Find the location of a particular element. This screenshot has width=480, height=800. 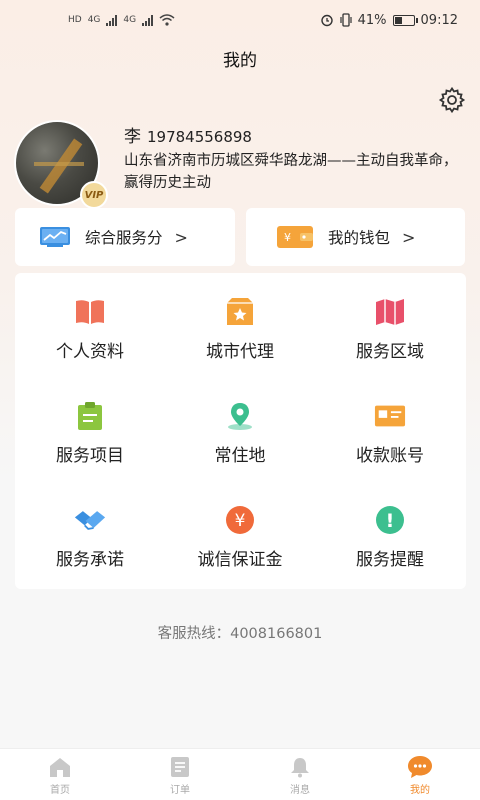

menu-item-profile: 个人资料 is located at coordinates (90, 325).